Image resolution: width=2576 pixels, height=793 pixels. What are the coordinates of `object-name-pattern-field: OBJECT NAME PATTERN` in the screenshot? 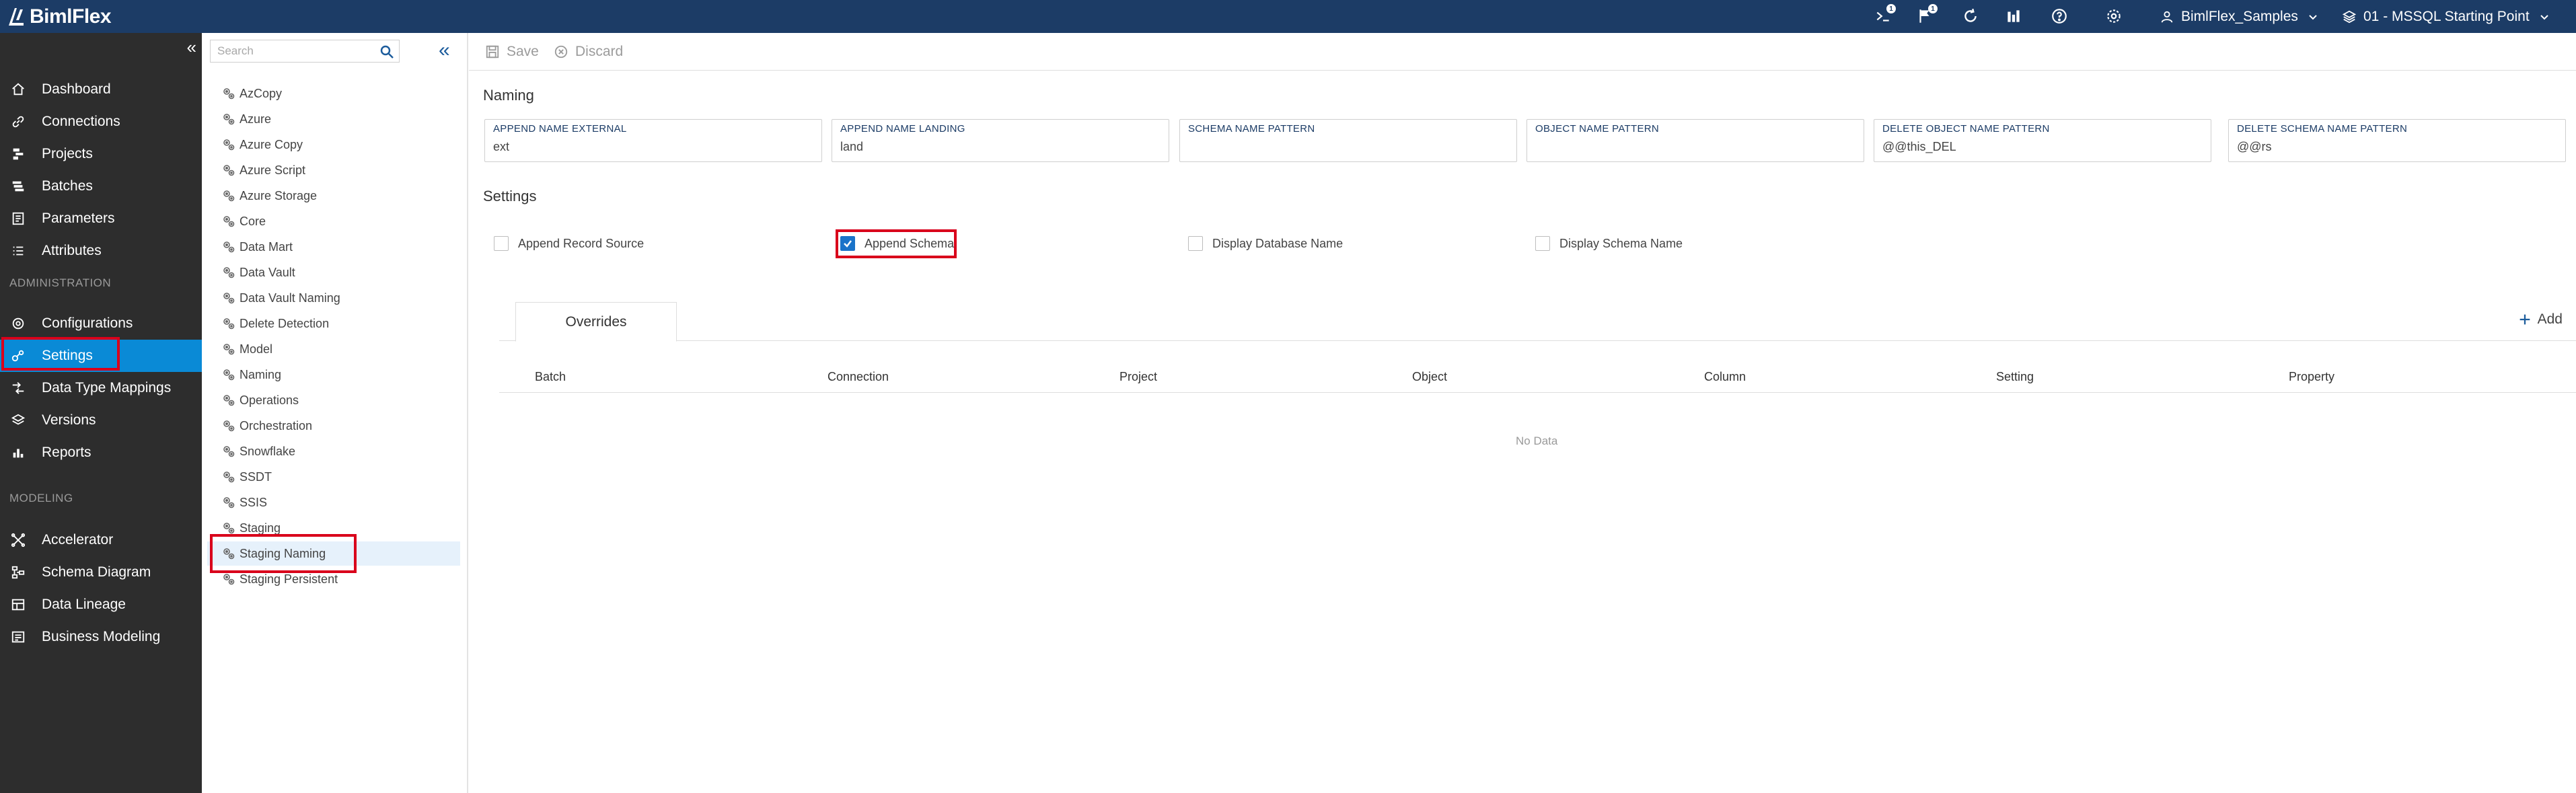 It's located at (1695, 140).